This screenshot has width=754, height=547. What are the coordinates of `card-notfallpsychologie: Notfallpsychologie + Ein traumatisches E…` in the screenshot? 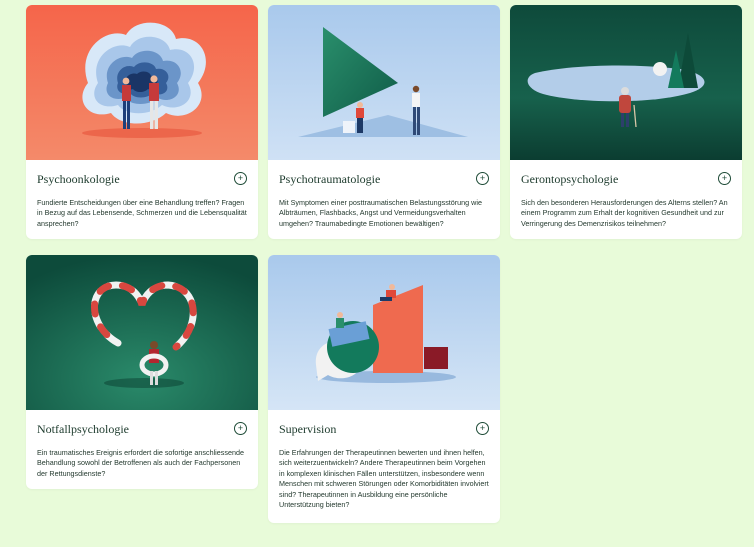 It's located at (142, 372).